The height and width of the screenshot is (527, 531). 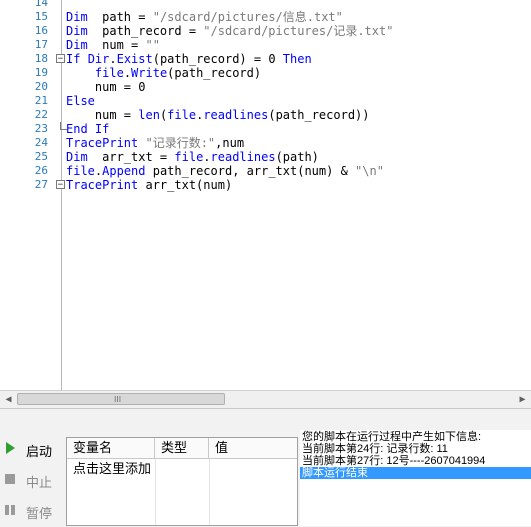 What do you see at coordinates (182, 469) in the screenshot?
I see `add-variable-row: 点击这里添加` at bounding box center [182, 469].